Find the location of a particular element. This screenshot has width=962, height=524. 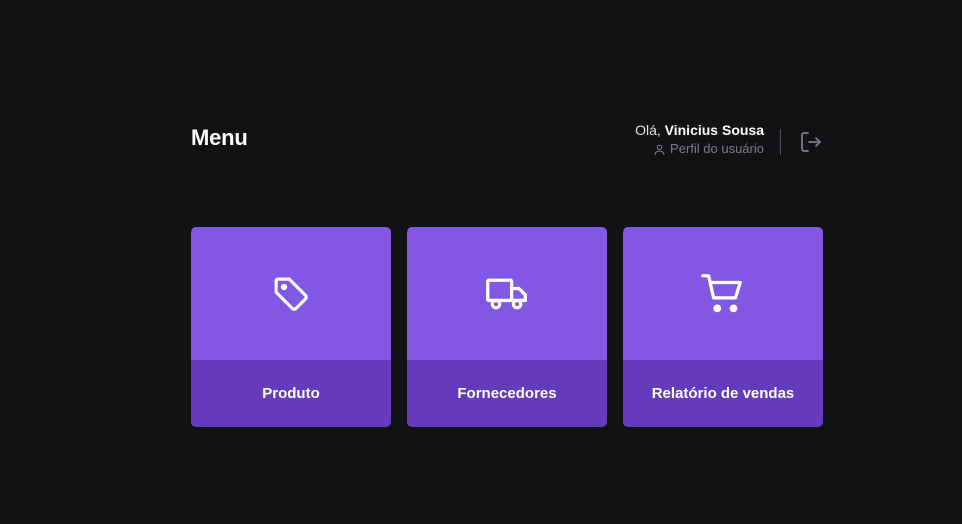

user-area: Olá, Vinicius Sousa Perfil do usuário is located at coordinates (729, 140).